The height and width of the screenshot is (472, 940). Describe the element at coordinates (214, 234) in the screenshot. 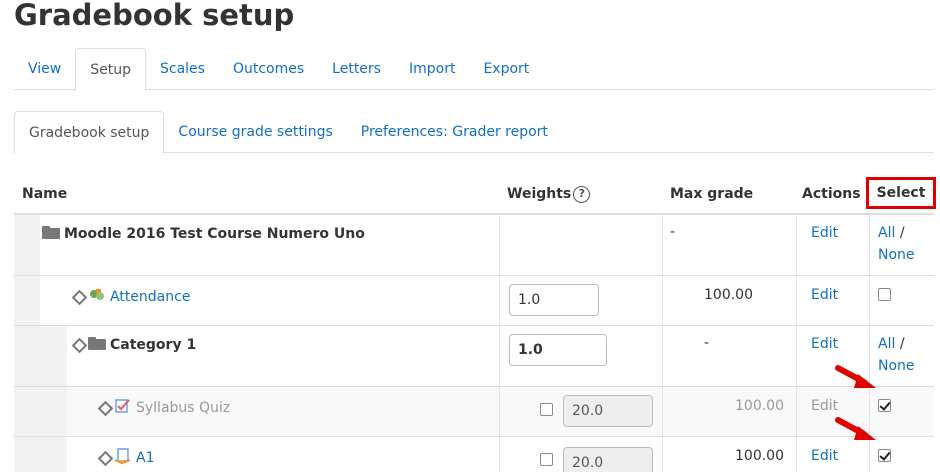

I see `course-name: Moodle 2016 Test Course Numero Uno` at that location.